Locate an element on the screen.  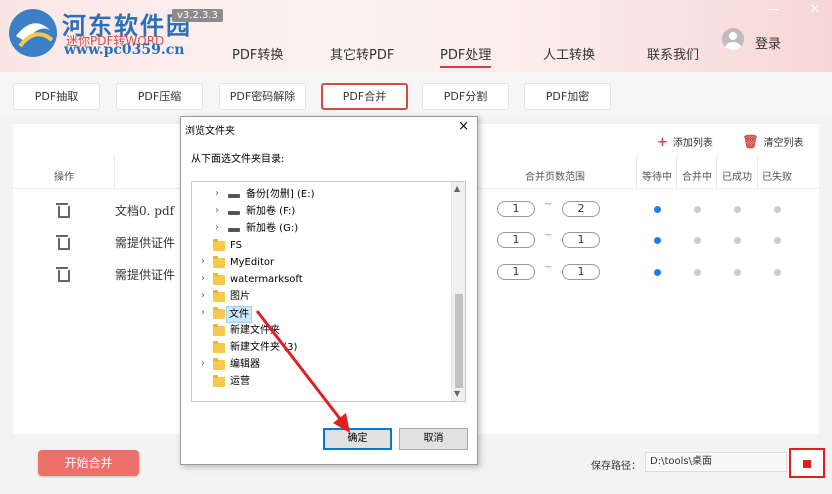
folder-browse-icon is located at coordinates (807, 464).